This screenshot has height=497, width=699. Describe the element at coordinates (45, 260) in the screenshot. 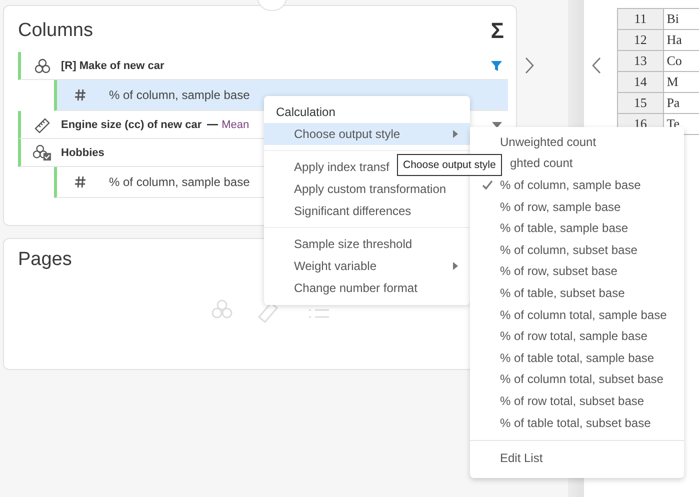

I see `panel-title: Pages` at that location.